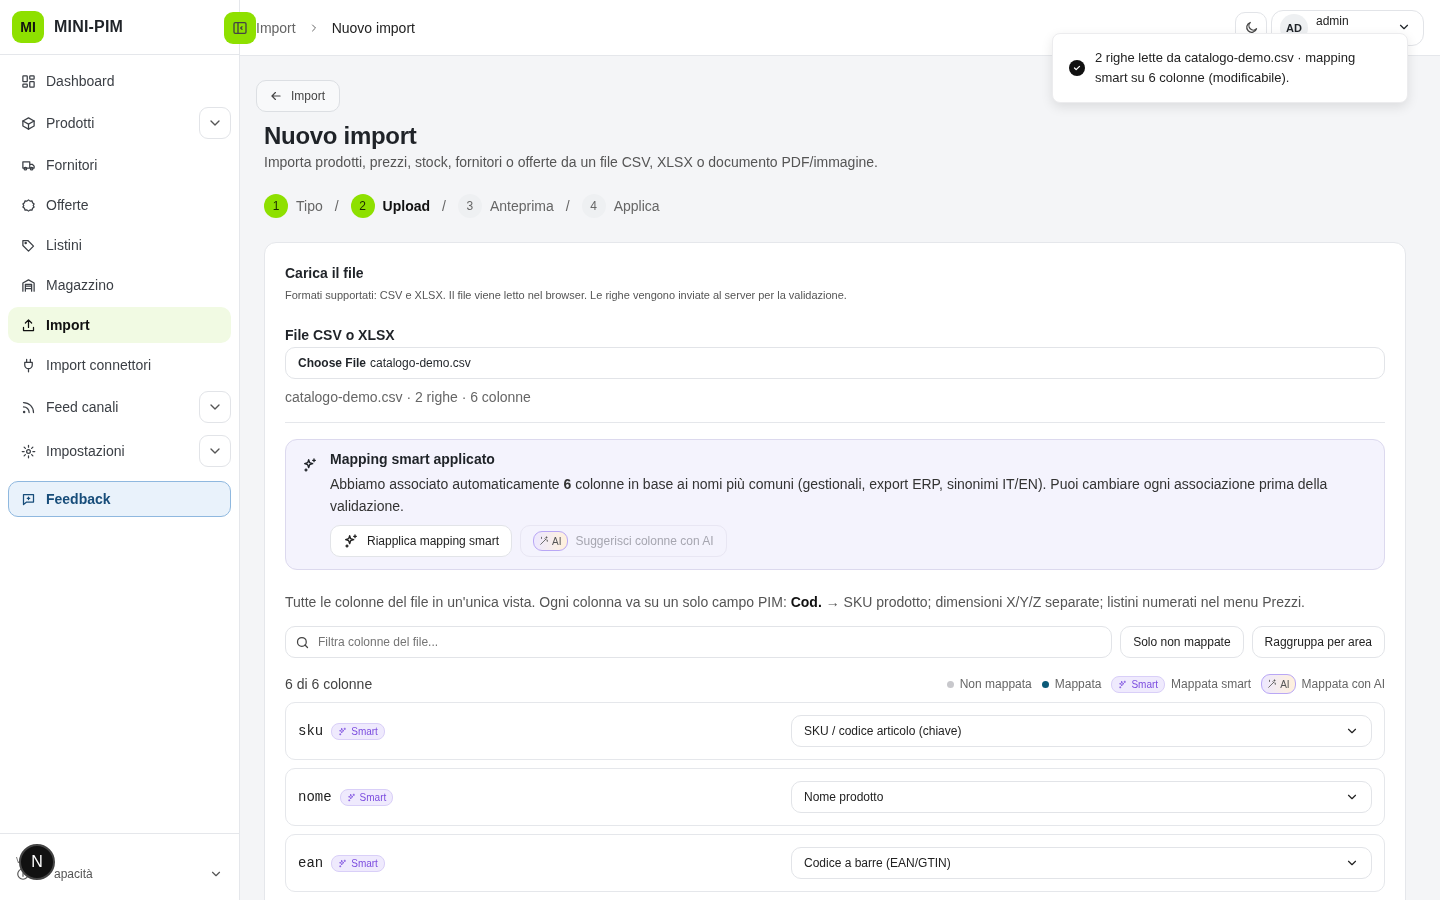 Image resolution: width=1440 pixels, height=900 pixels. What do you see at coordinates (119, 245) in the screenshot?
I see `nav-item: Listini` at bounding box center [119, 245].